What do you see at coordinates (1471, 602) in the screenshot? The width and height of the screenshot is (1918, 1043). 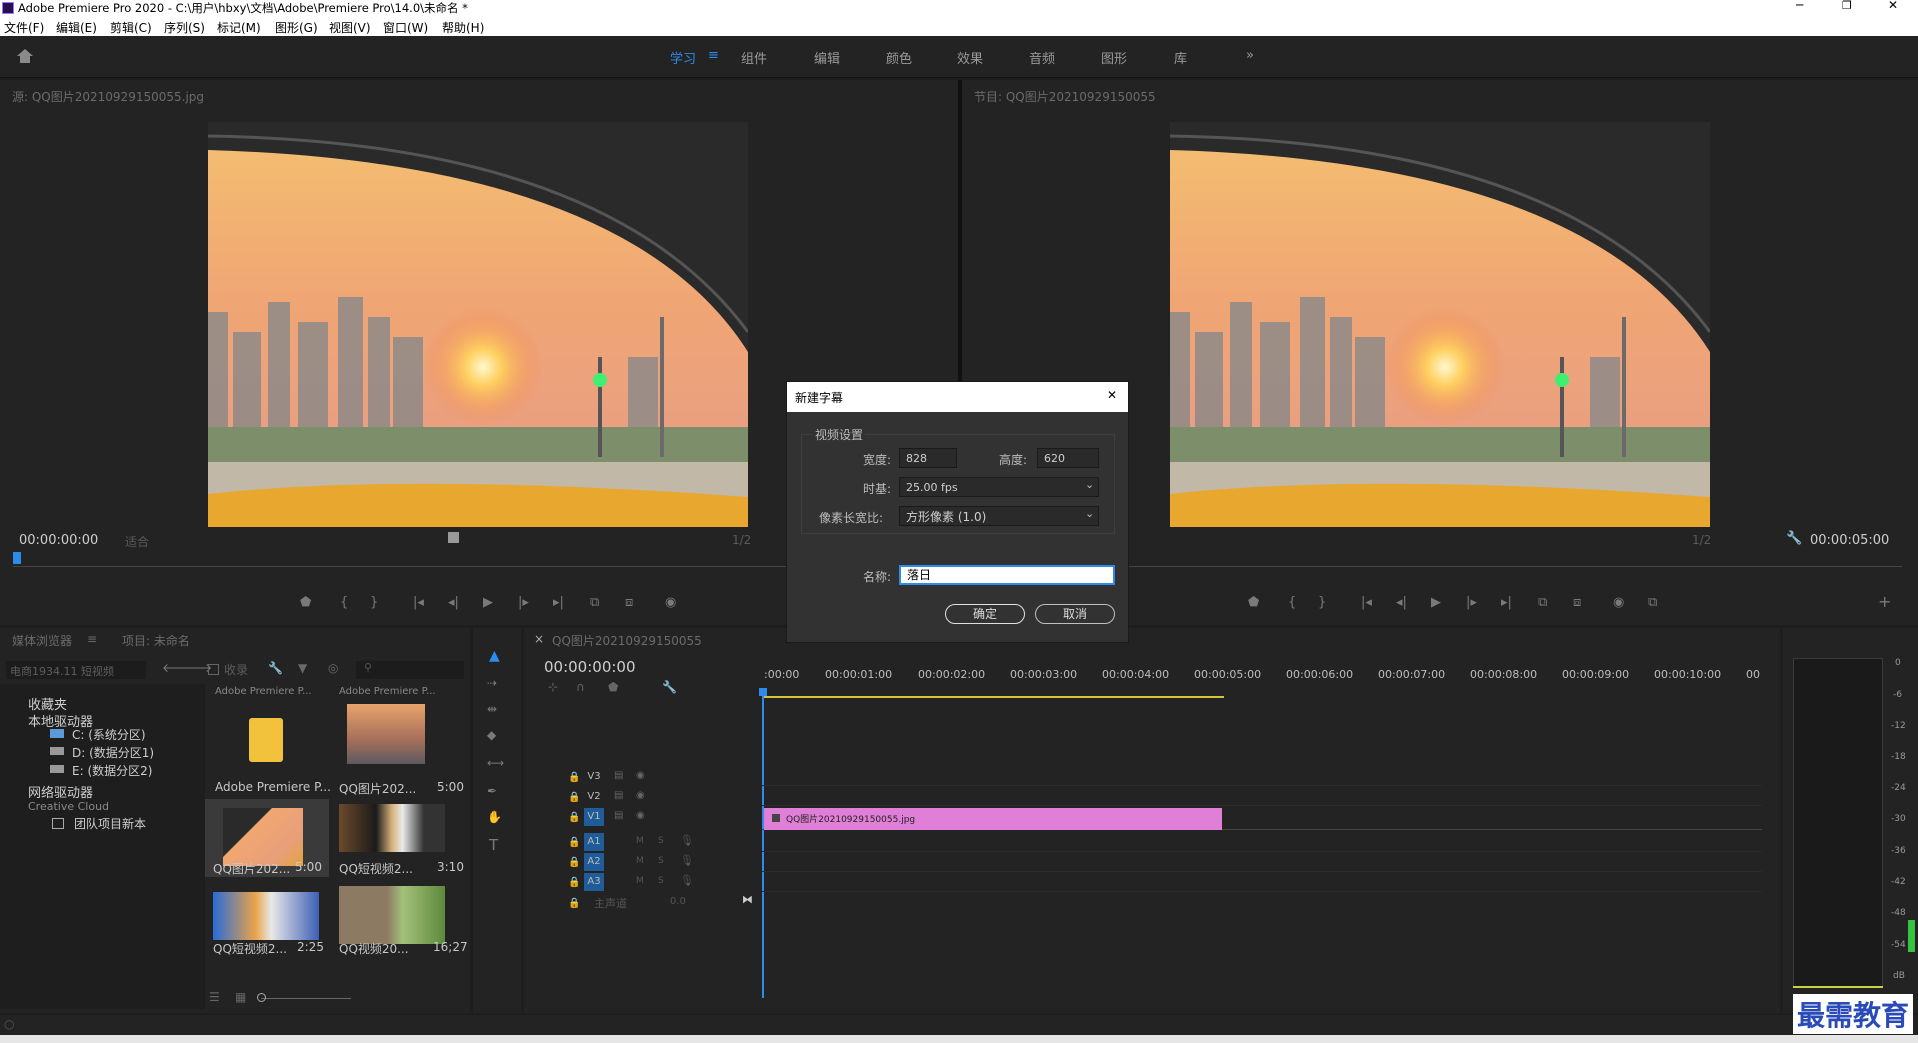 I see `program-step-forward-icon: |▸` at bounding box center [1471, 602].